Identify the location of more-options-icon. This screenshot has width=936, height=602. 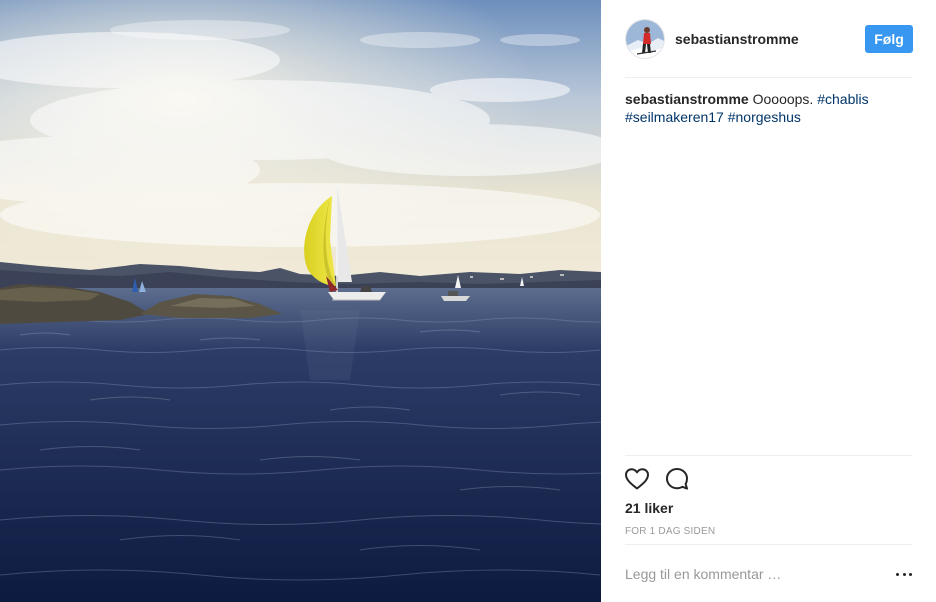
(904, 574).